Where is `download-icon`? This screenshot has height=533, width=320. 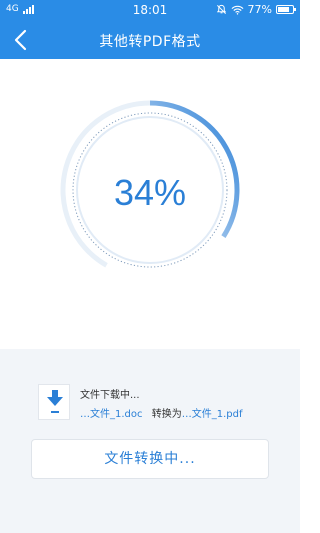 download-icon is located at coordinates (55, 401).